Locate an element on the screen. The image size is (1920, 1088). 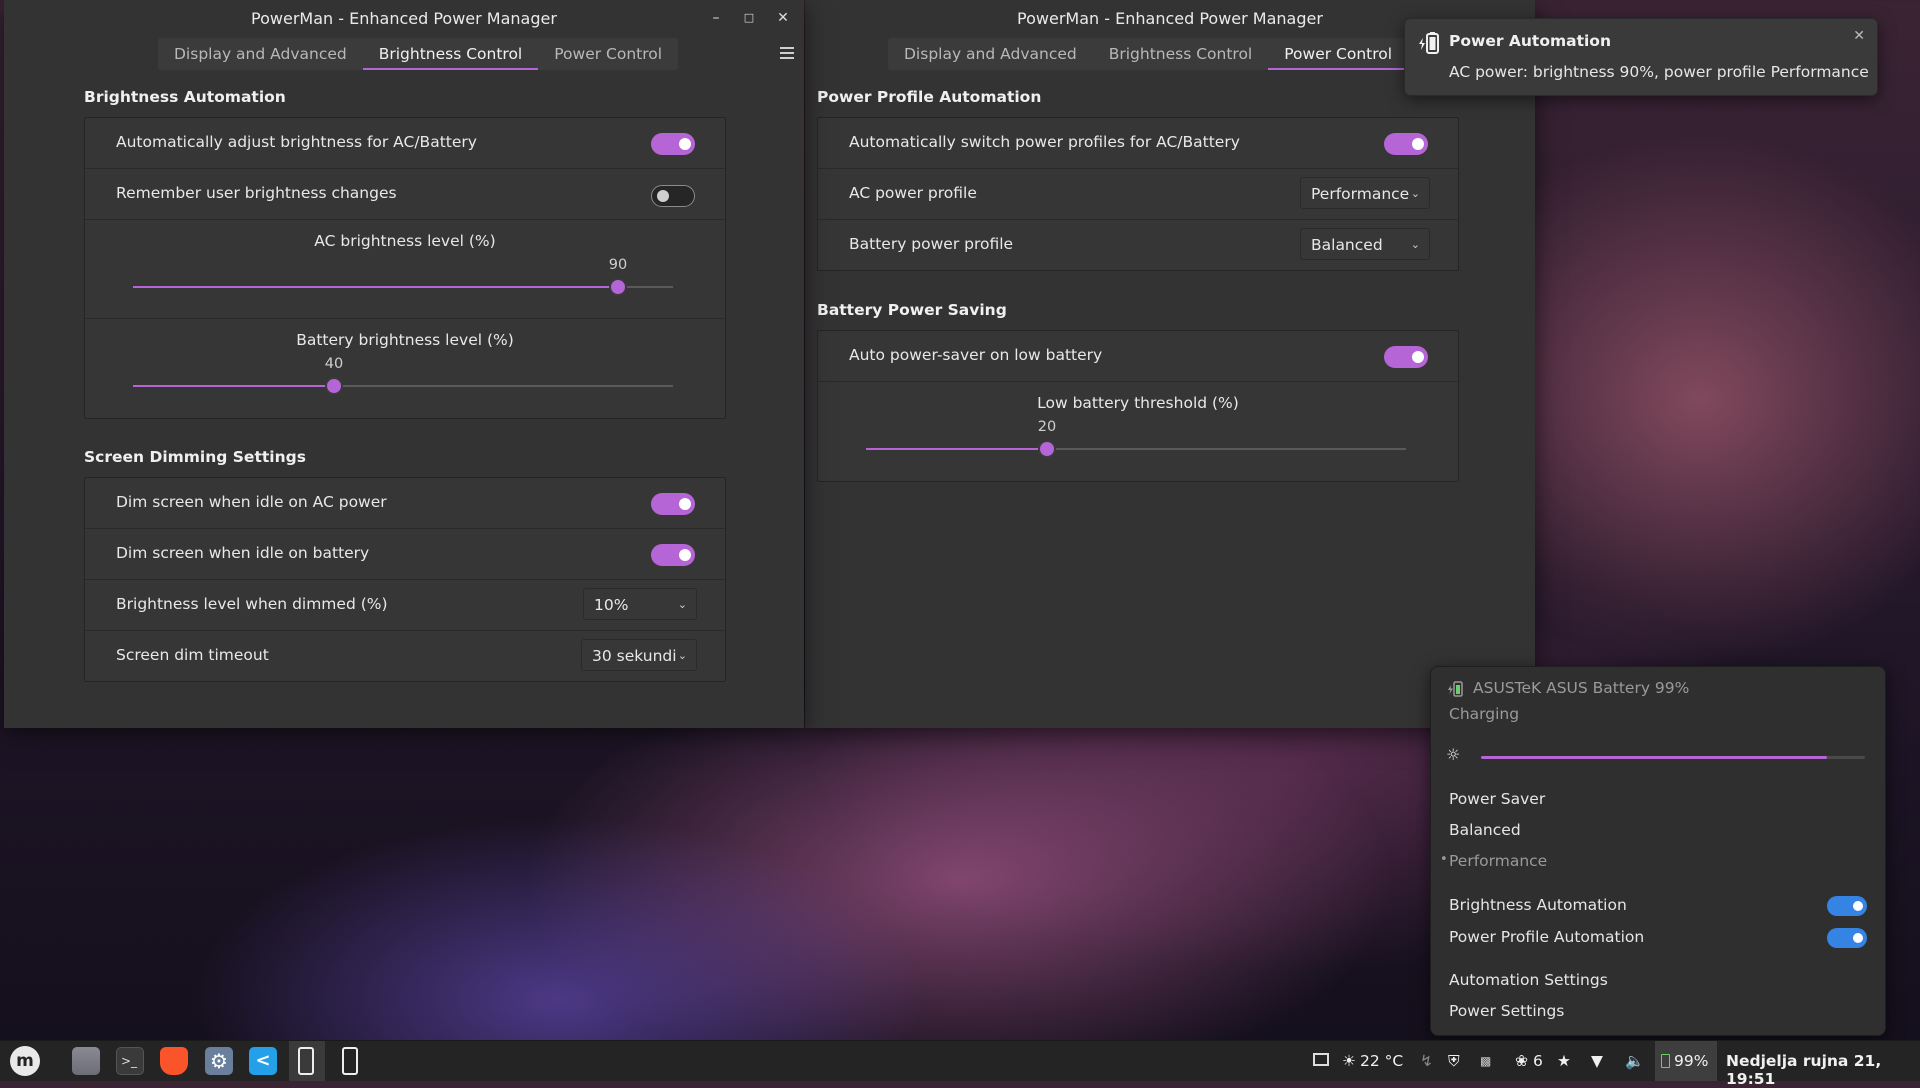
mint-menu-icon: m is located at coordinates (25, 1061).